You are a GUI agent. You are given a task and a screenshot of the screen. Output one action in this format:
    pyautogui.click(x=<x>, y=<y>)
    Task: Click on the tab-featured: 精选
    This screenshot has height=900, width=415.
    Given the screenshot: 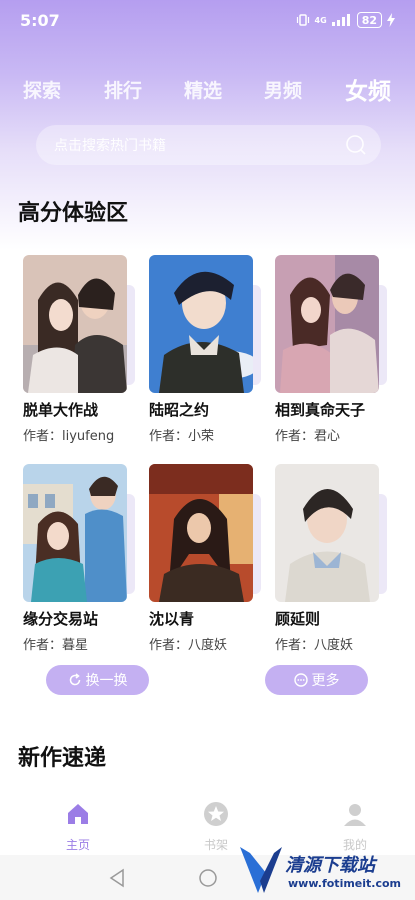 What is the action you would take?
    pyautogui.click(x=203, y=89)
    